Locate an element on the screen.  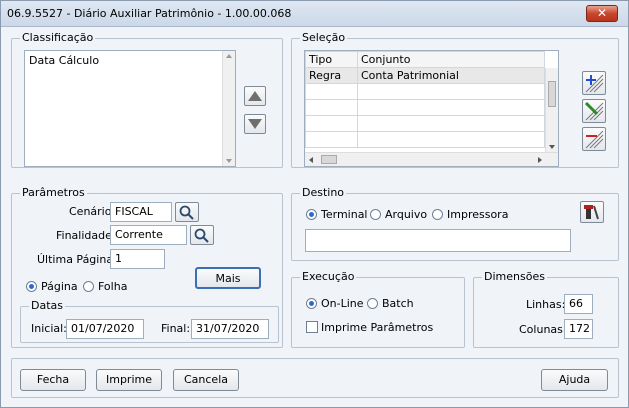
imprime-parametros-checkbox is located at coordinates (312, 327).